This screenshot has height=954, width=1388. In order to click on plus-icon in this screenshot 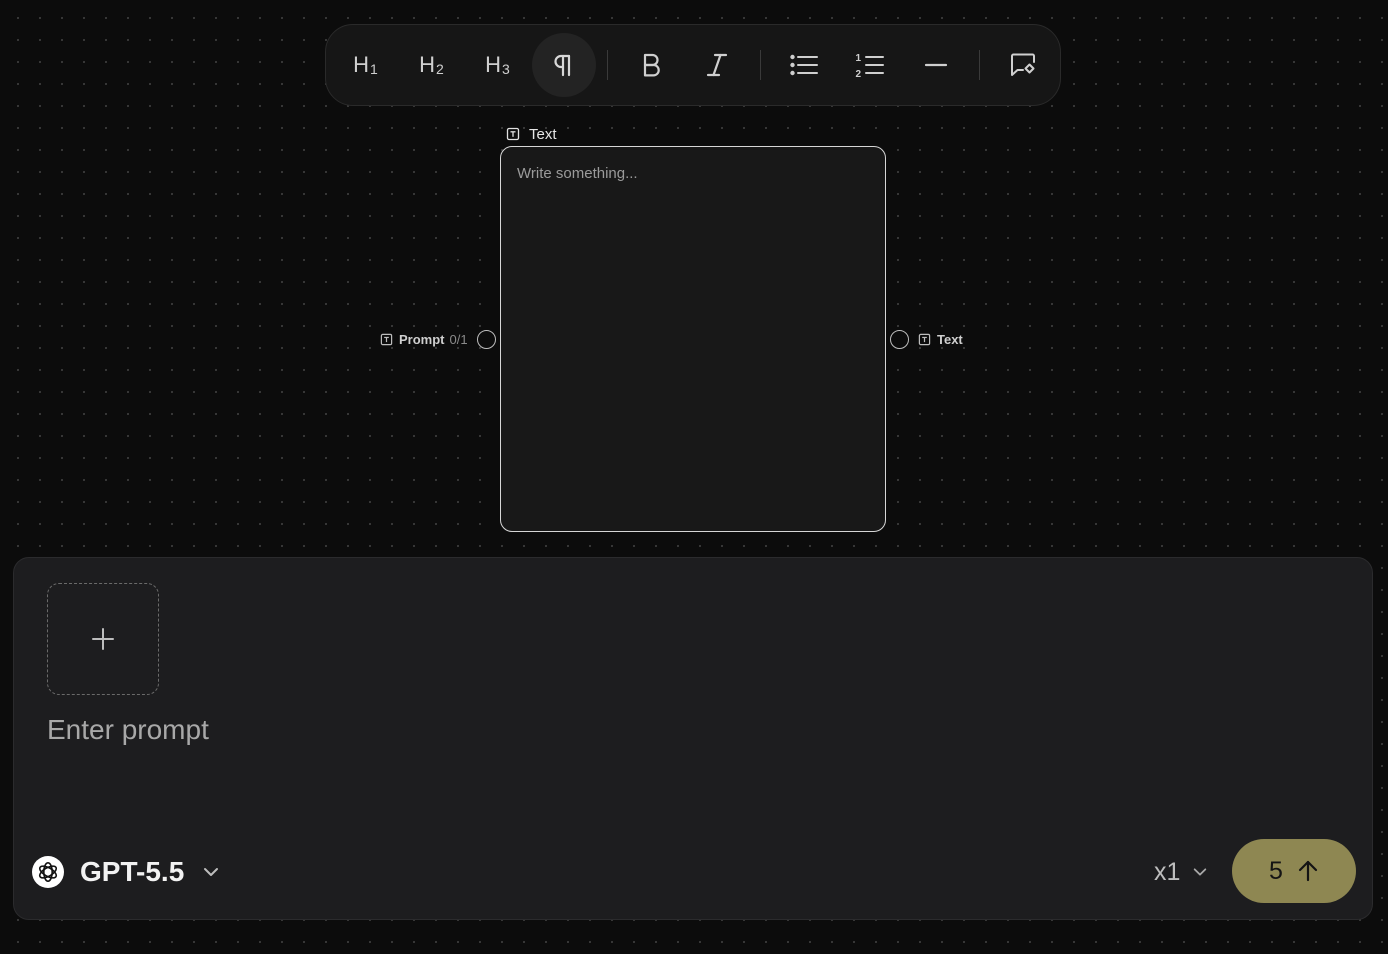, I will do `click(103, 639)`.